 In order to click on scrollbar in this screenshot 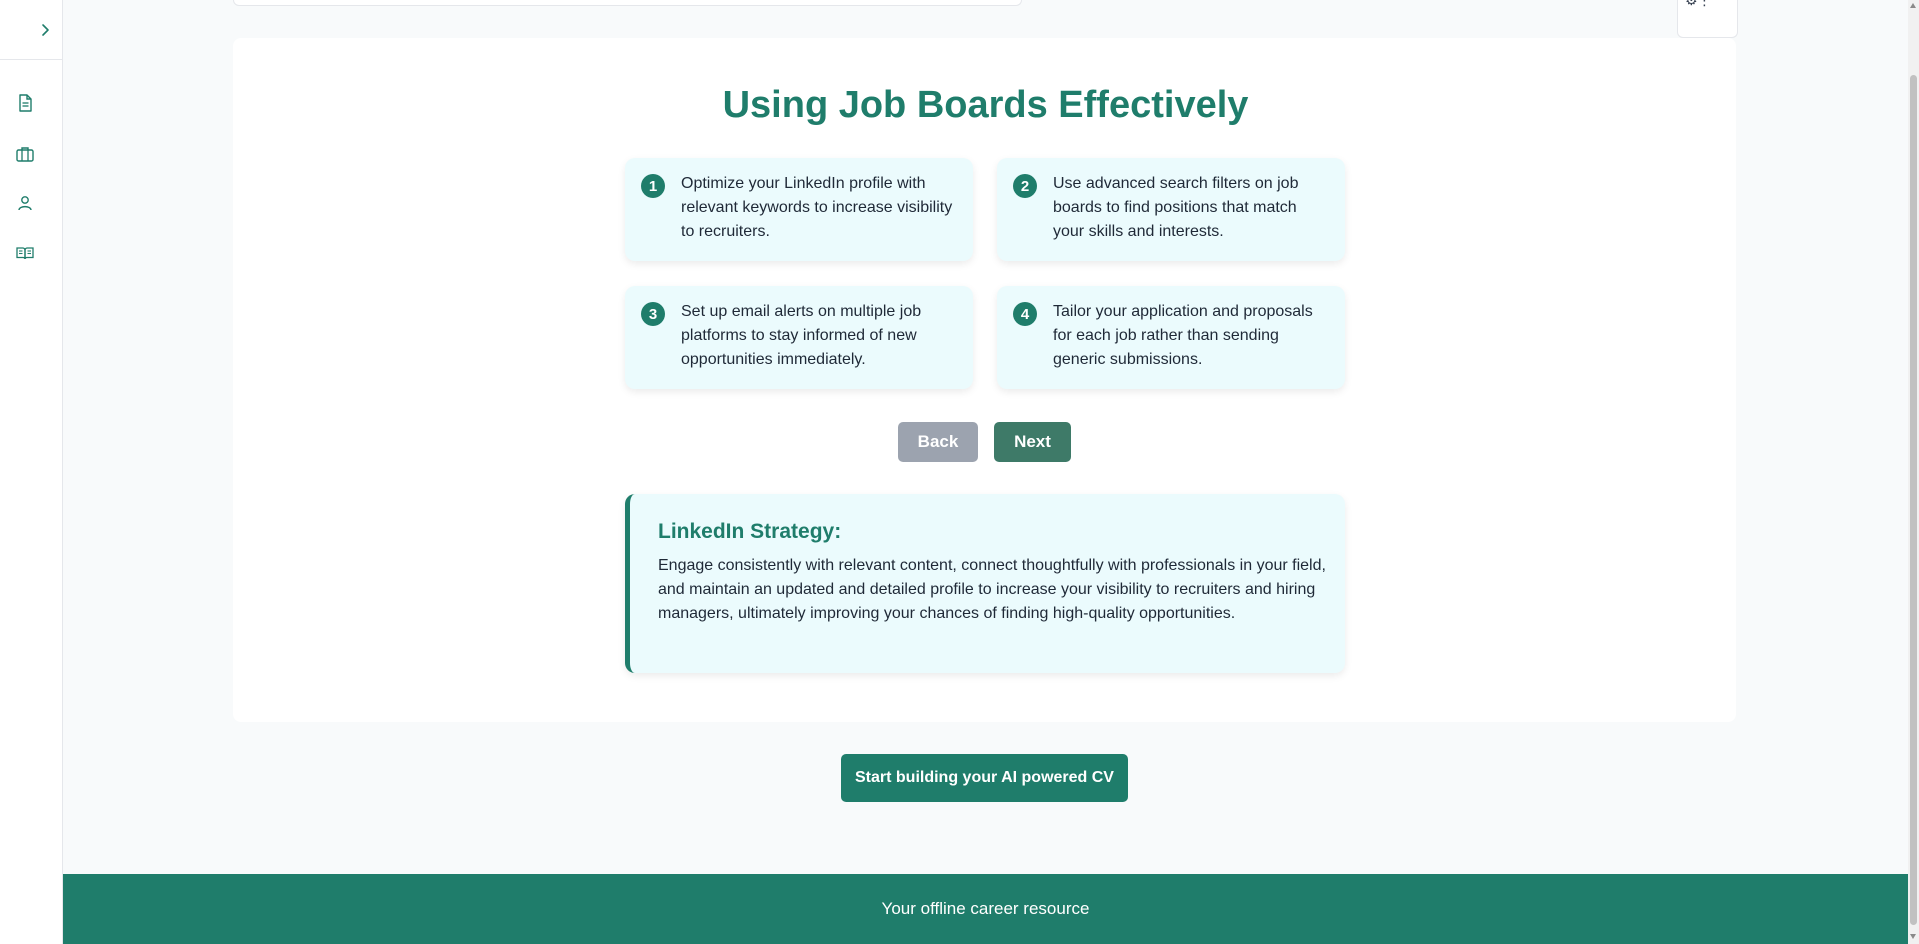, I will do `click(1913, 472)`.